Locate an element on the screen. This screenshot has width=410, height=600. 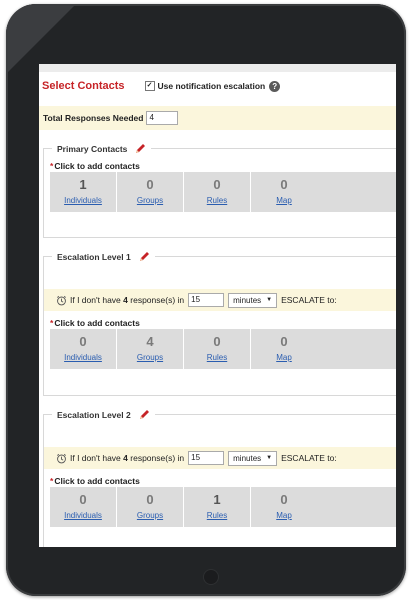
total-responses-bar: Total Responses Needed 4 is located at coordinates (217, 118).